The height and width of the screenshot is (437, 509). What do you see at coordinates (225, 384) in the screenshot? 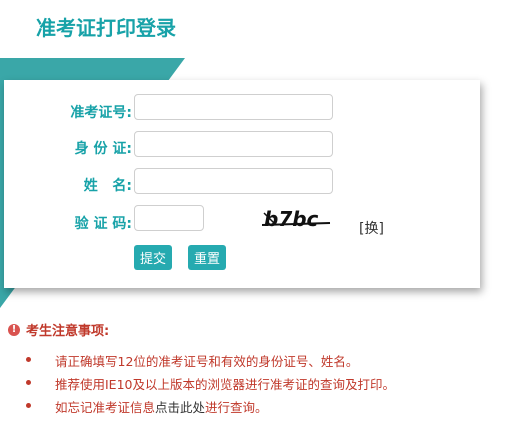
I see `notice-item-text: 推荐使用IE10及以上版本的浏览器进行准考证的查询及打印。` at bounding box center [225, 384].